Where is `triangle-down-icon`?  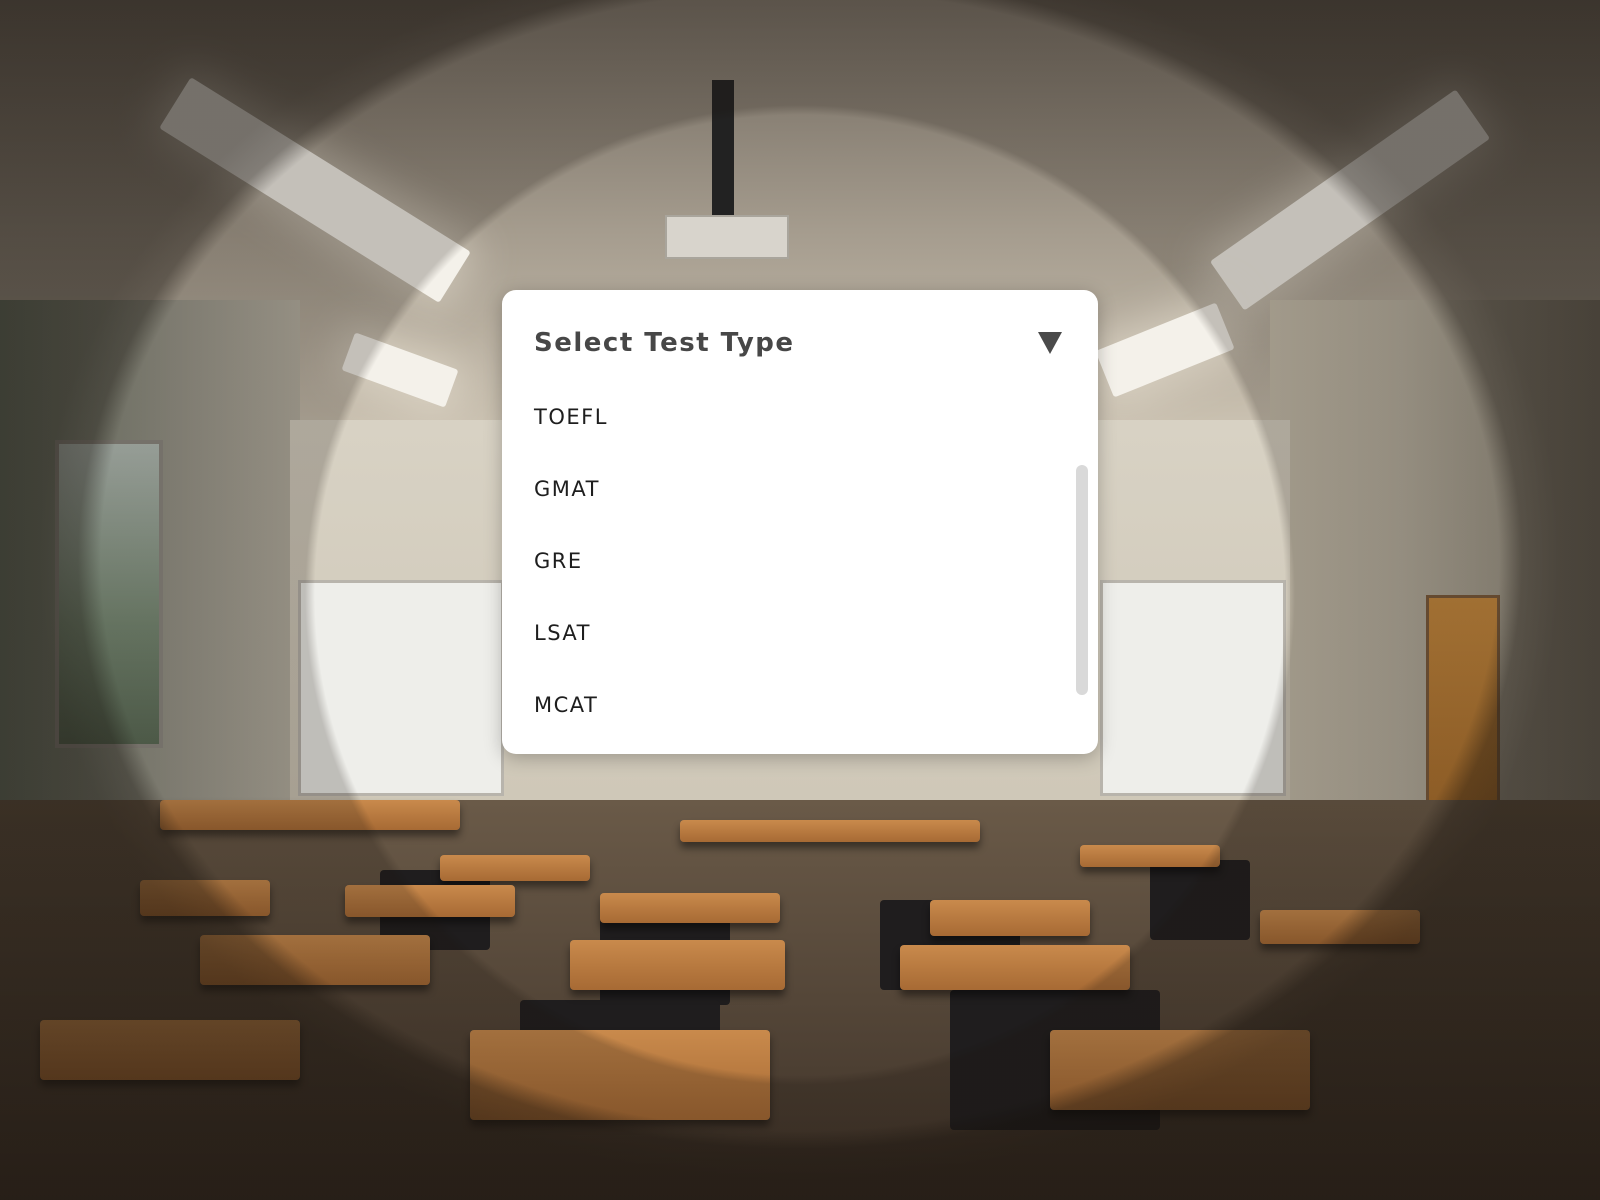
triangle-down-icon is located at coordinates (1050, 343).